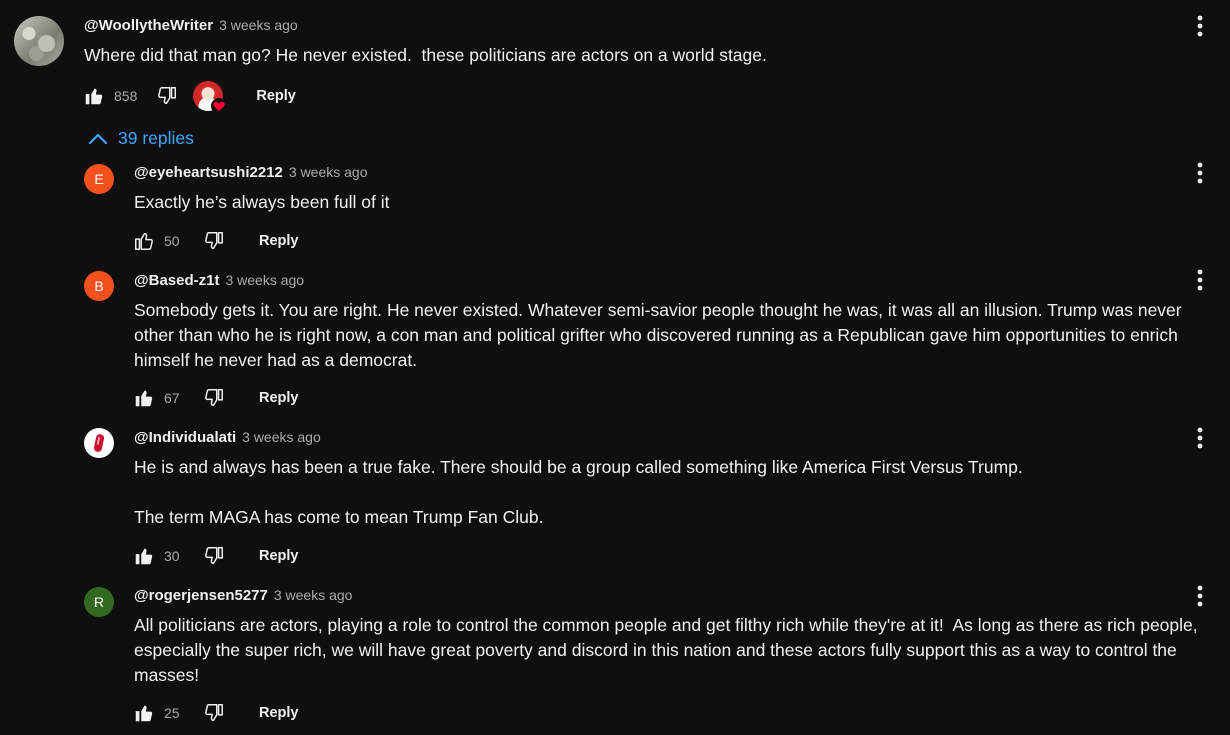 The image size is (1230, 735). What do you see at coordinates (172, 713) in the screenshot?
I see `like-count: 25` at bounding box center [172, 713].